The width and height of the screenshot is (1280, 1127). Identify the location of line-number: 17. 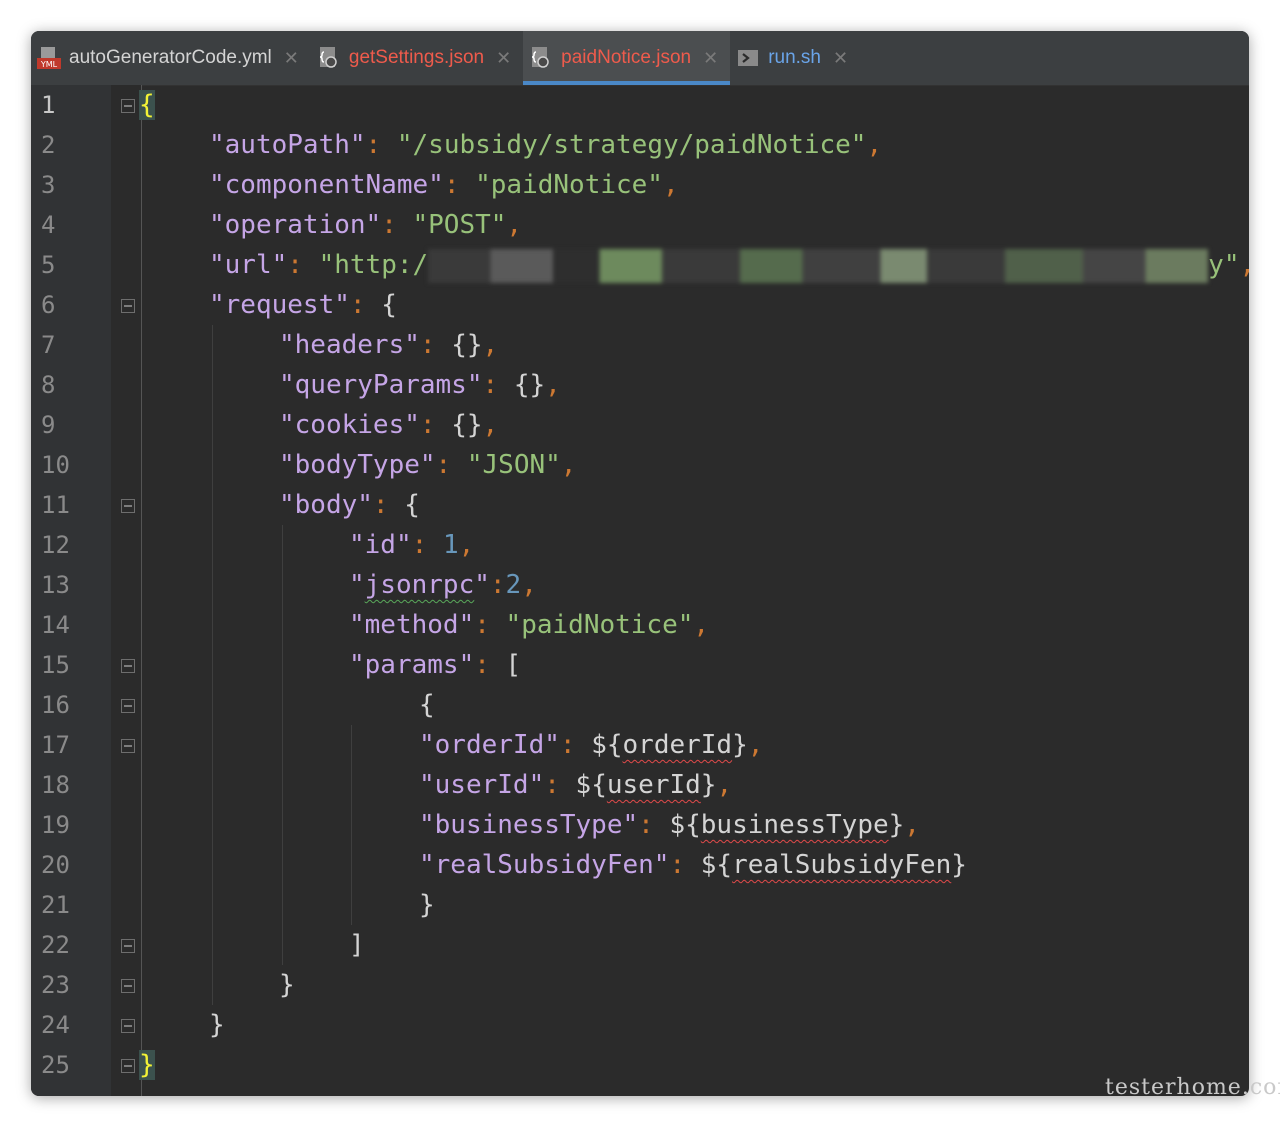
(55, 745).